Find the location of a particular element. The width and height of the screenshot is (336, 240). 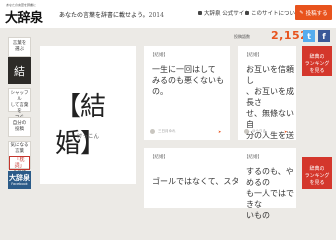

site-logo: 大辞泉 is located at coordinates (24, 16).